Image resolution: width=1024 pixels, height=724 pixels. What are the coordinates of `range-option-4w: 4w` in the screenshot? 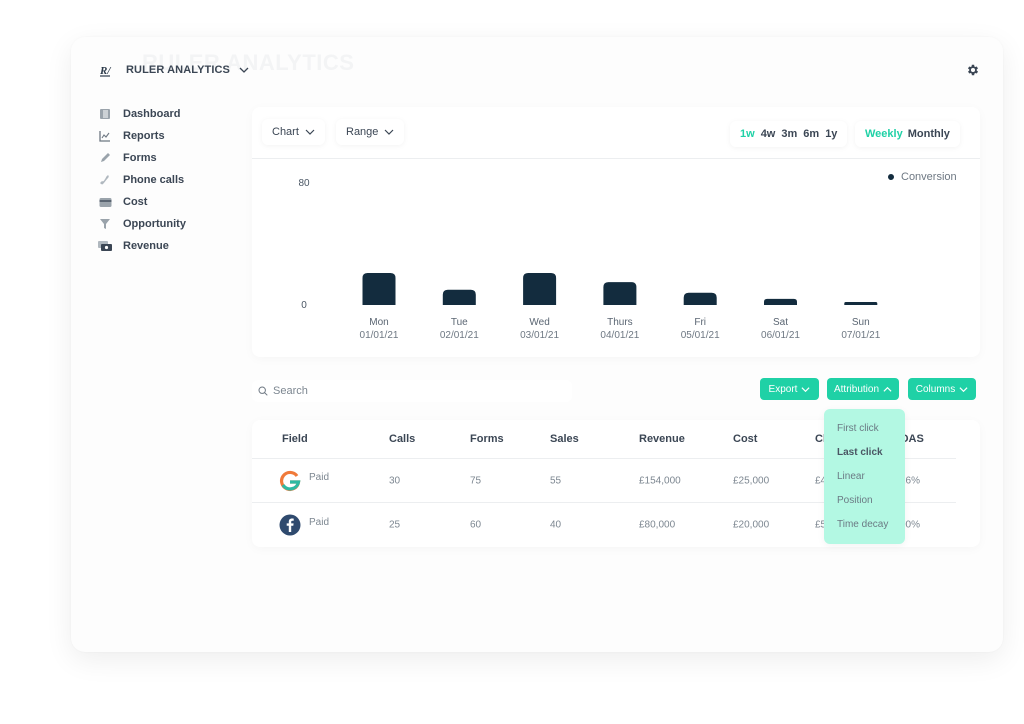 It's located at (768, 134).